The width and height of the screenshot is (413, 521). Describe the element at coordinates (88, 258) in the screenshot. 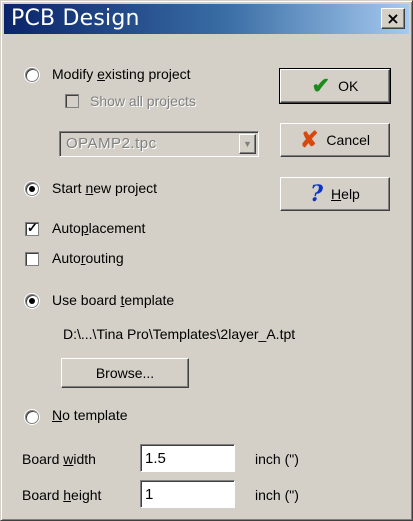

I see `autorouting-label: Autorouting` at that location.